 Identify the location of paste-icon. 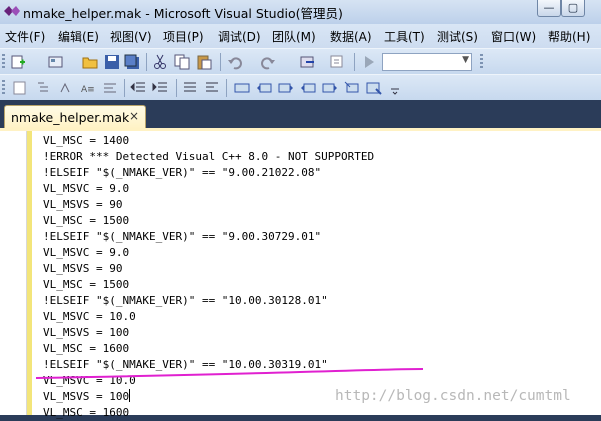
(204, 62).